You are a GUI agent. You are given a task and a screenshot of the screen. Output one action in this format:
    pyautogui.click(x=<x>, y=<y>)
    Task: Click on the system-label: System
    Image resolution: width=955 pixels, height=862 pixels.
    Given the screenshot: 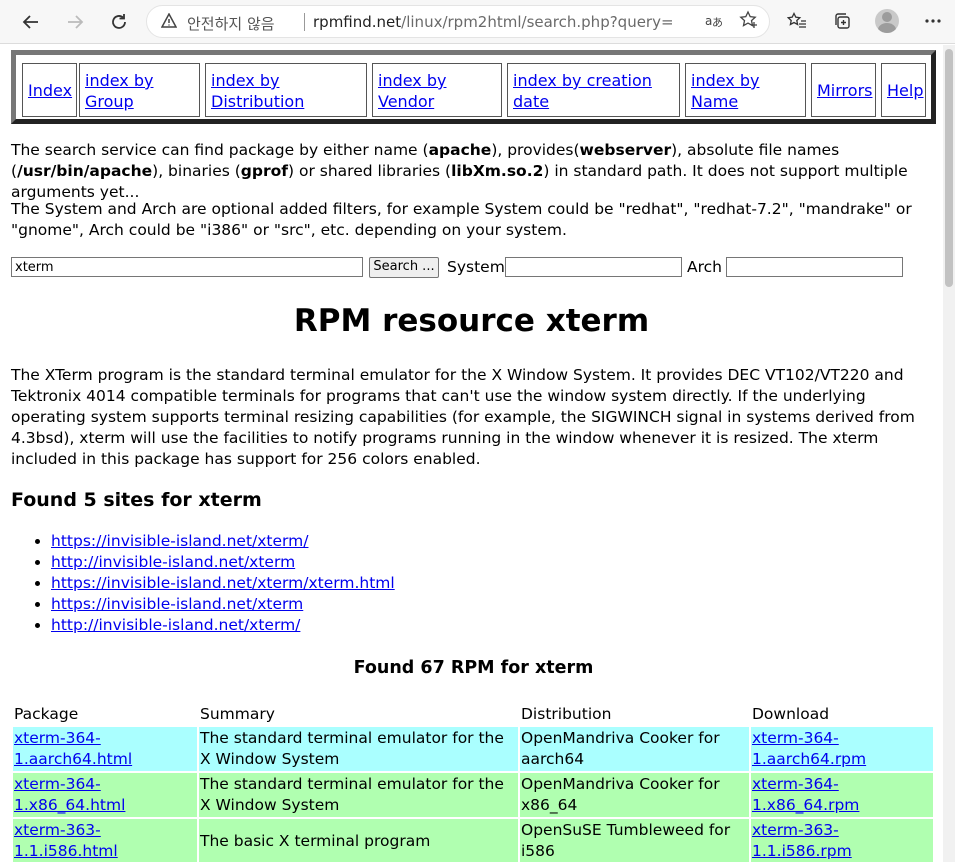 What is the action you would take?
    pyautogui.click(x=476, y=267)
    